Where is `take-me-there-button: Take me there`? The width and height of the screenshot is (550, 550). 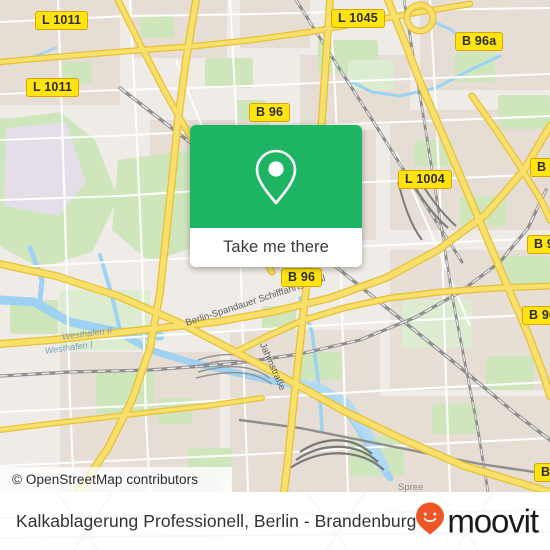
take-me-there-button: Take me there is located at coordinates (276, 247).